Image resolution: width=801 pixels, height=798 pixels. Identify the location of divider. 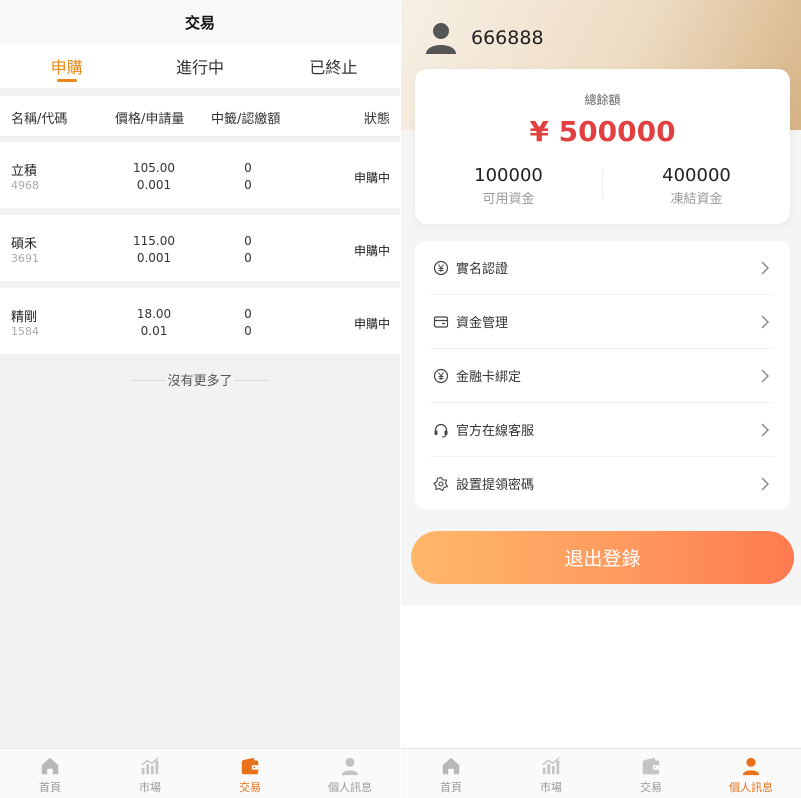
(251, 380).